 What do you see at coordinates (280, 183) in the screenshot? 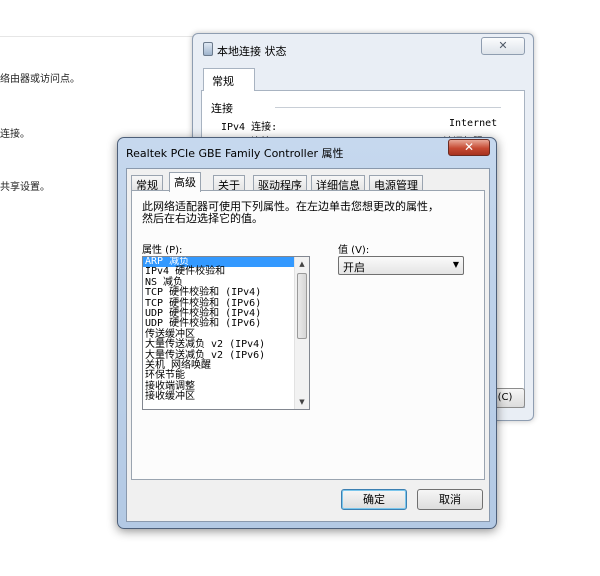
I see `tab-driver: 驱动程序` at bounding box center [280, 183].